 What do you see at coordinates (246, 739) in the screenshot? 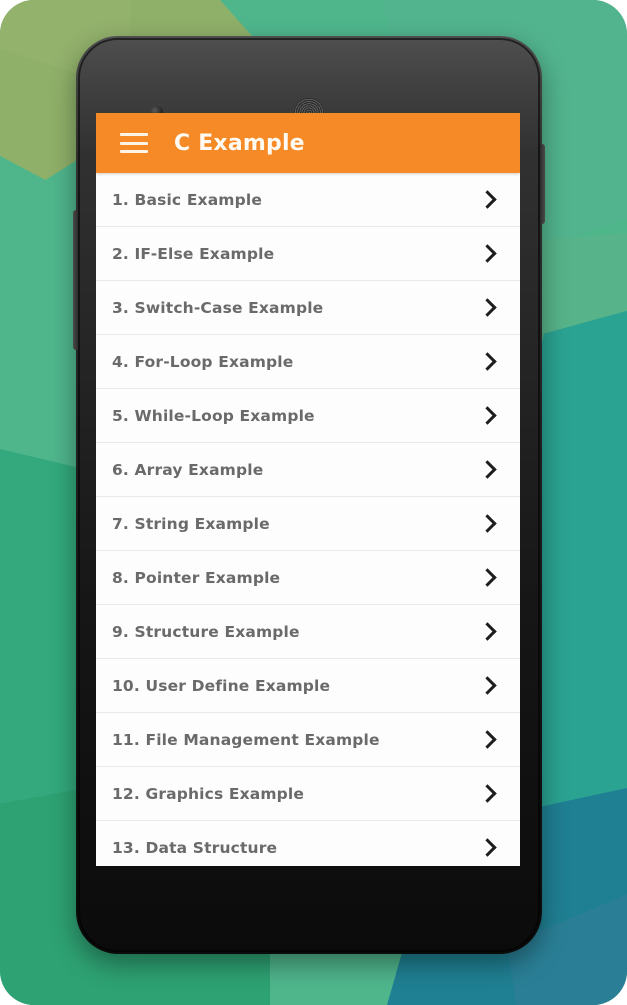
I see `list-item-label: 11. File Management Example` at bounding box center [246, 739].